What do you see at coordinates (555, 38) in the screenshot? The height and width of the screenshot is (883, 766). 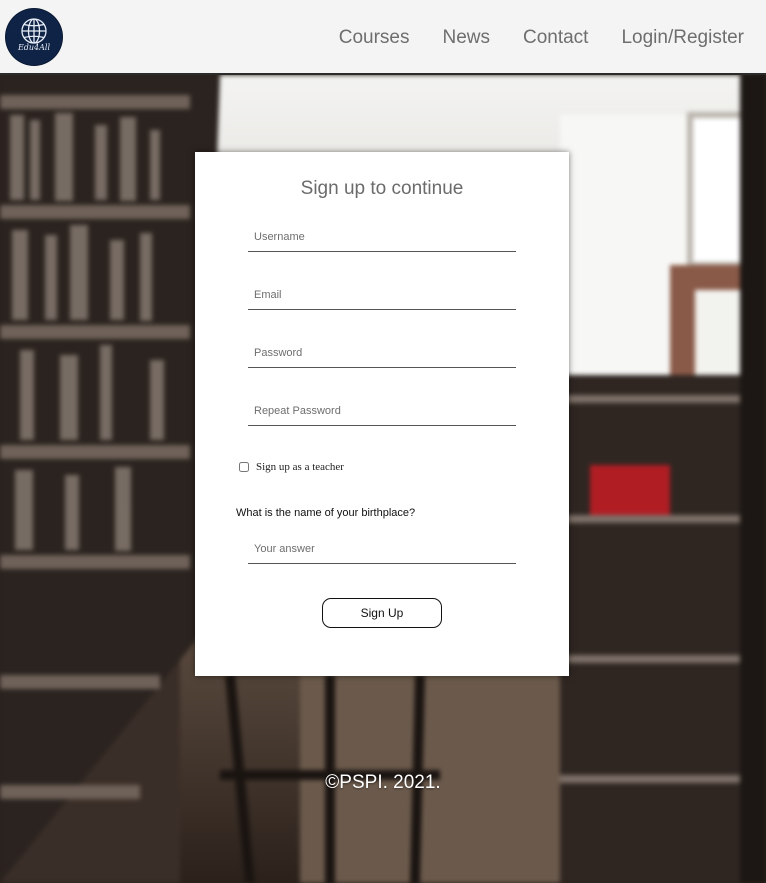 I see `nav-contact: Contact` at bounding box center [555, 38].